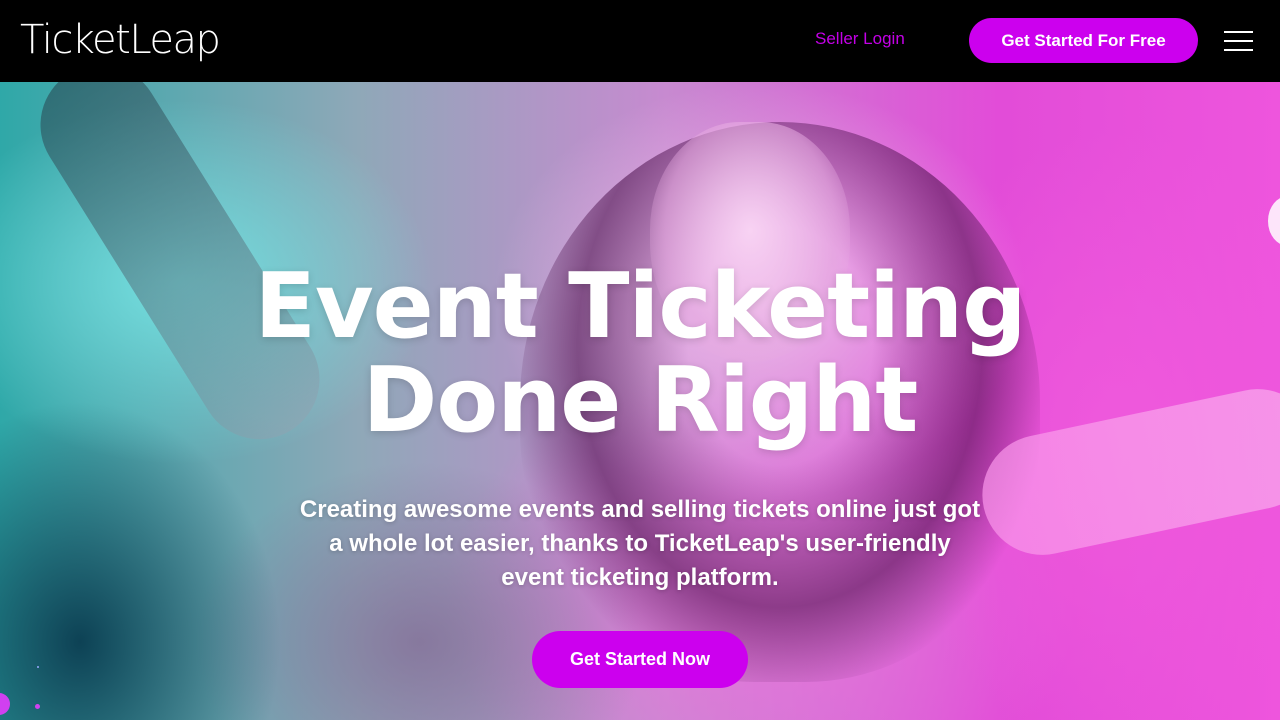 The image size is (1280, 720). I want to click on carousel-edge-indicator, so click(1274, 221).